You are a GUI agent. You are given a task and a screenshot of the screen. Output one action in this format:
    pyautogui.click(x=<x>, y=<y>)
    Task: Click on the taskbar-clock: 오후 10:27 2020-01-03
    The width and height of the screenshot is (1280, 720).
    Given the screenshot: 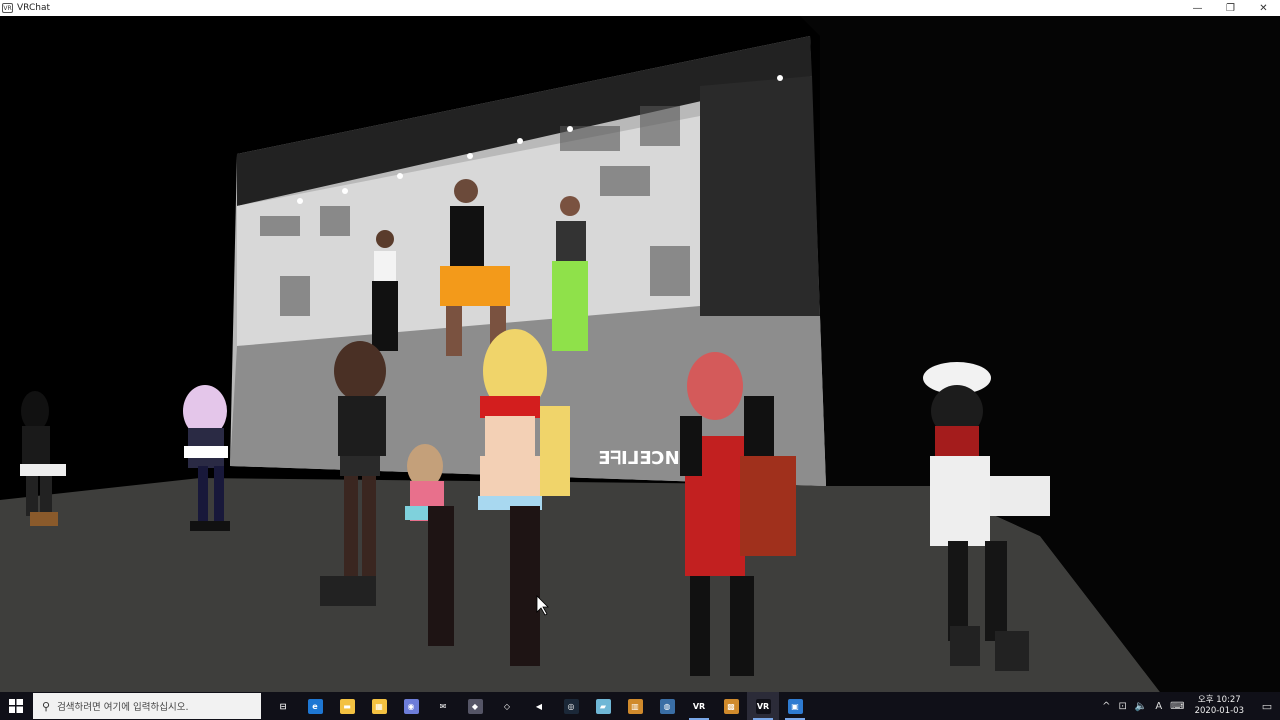 What is the action you would take?
    pyautogui.click(x=1219, y=706)
    